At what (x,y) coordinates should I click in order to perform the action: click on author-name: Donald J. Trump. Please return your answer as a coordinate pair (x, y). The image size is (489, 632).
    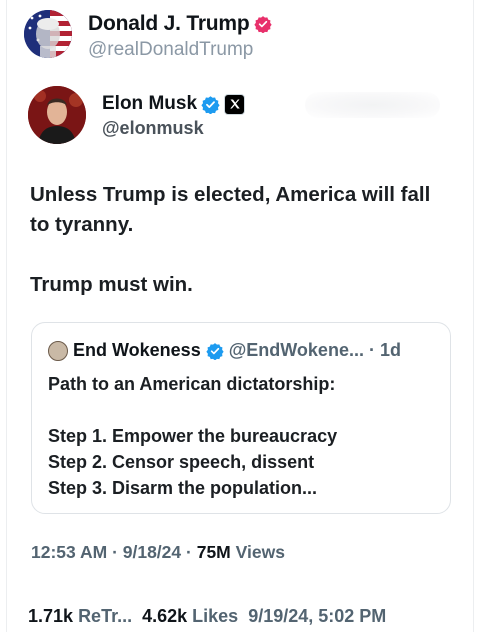
    Looking at the image, I should click on (169, 24).